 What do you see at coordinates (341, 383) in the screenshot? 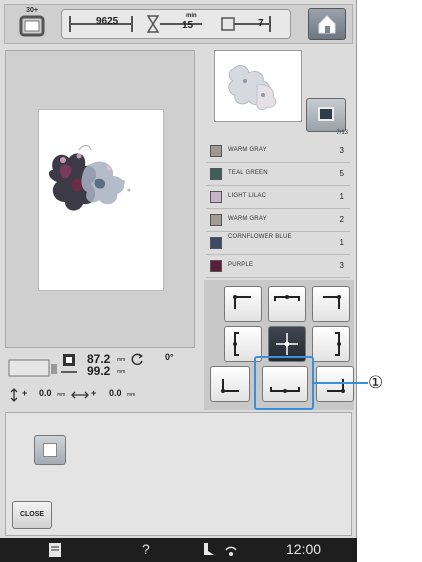
I see `callout-leader-line` at bounding box center [341, 383].